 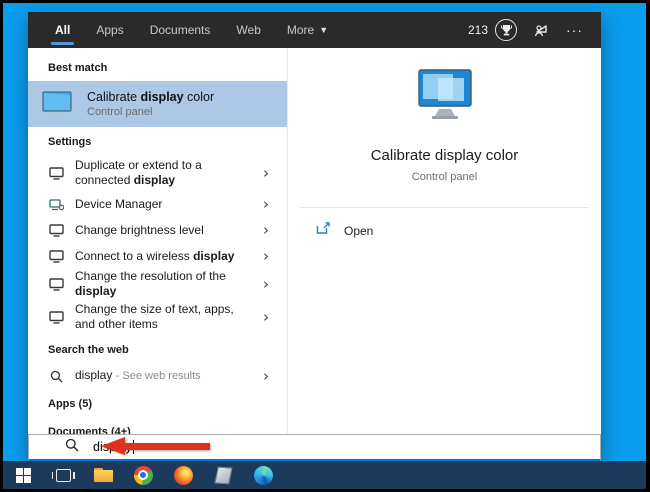 I want to click on rewards-points: 213, so click(x=477, y=30).